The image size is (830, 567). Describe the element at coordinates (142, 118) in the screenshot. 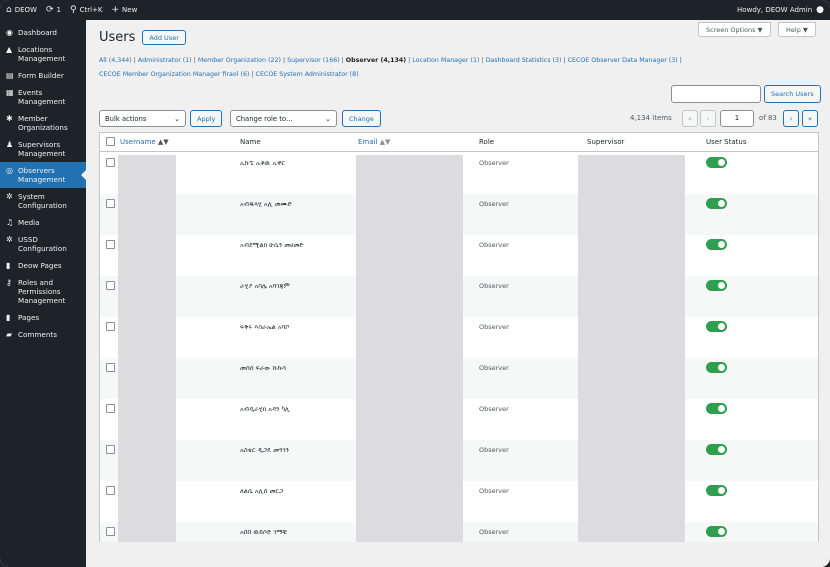

I see `bulk-actions-select: Bulk actions ⌄` at that location.